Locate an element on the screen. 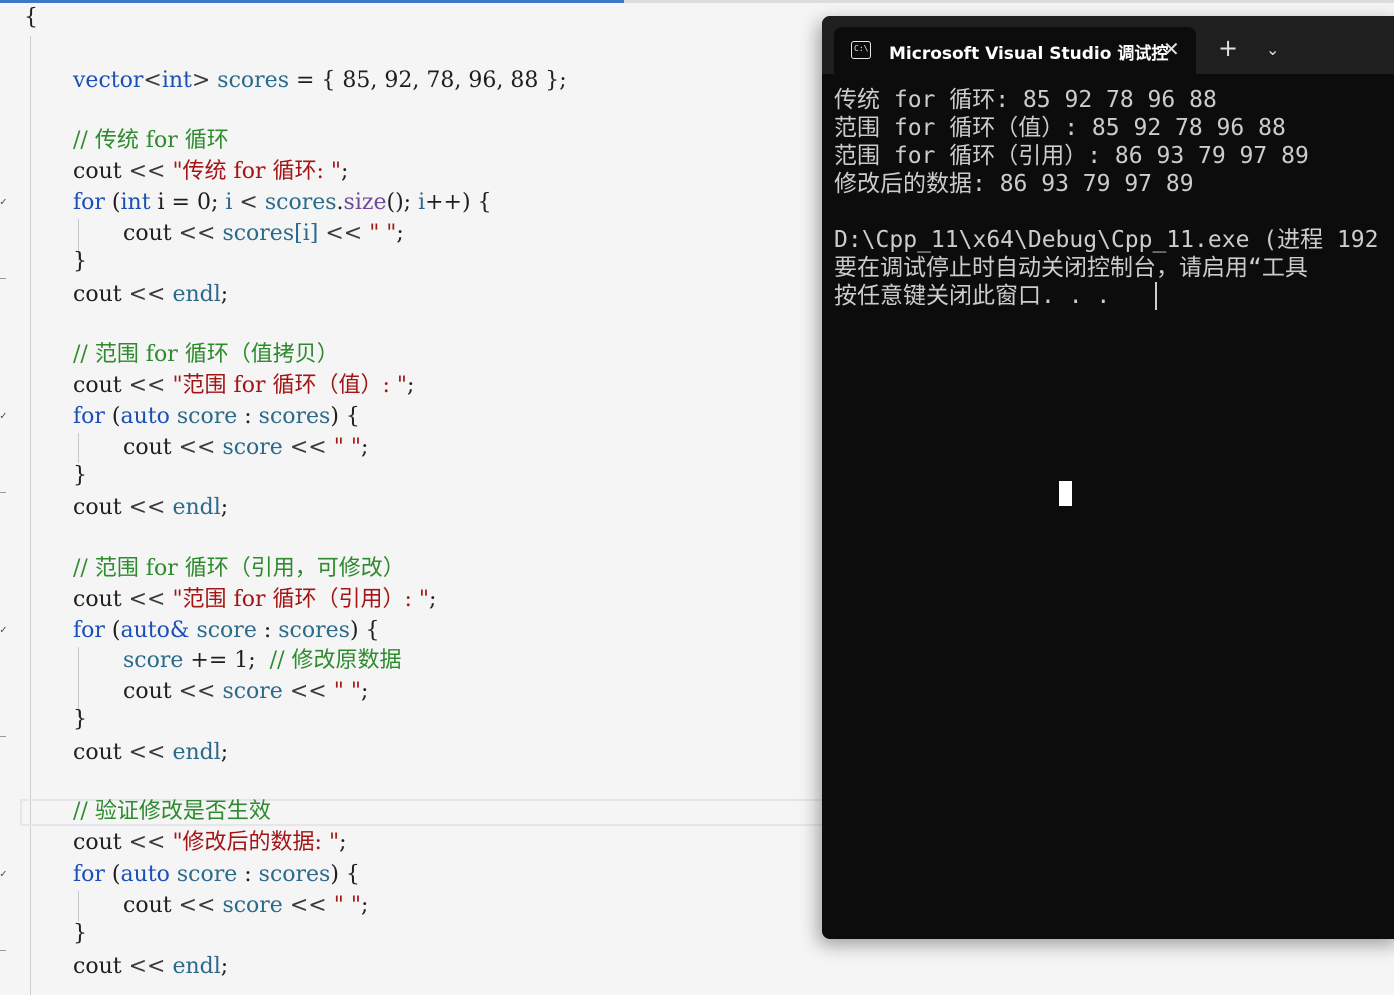 The width and height of the screenshot is (1394, 995). token-text: ++) { is located at coordinates (458, 202).